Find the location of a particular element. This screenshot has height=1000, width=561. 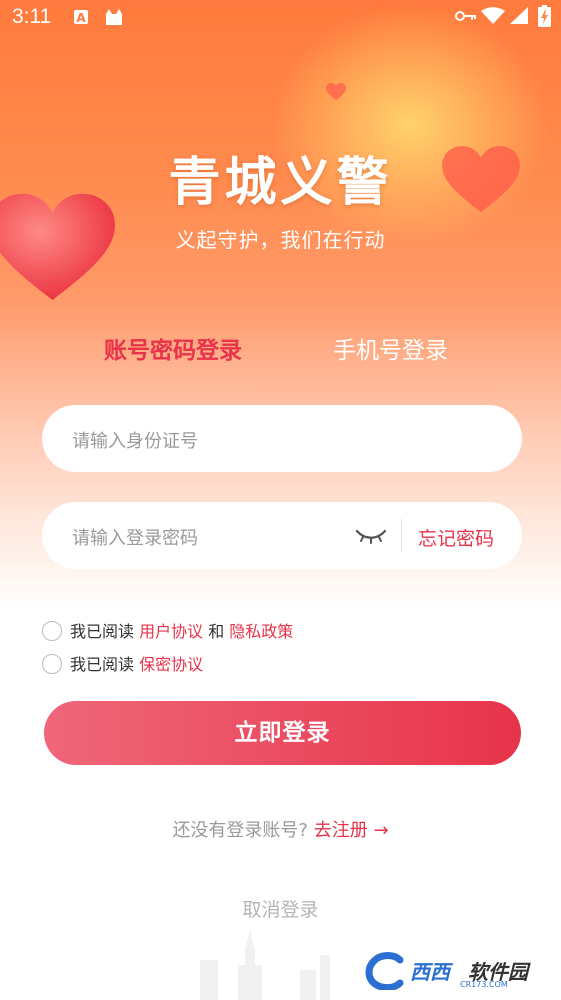

agreement-terms-prefix: 我已阅读 is located at coordinates (105, 631).